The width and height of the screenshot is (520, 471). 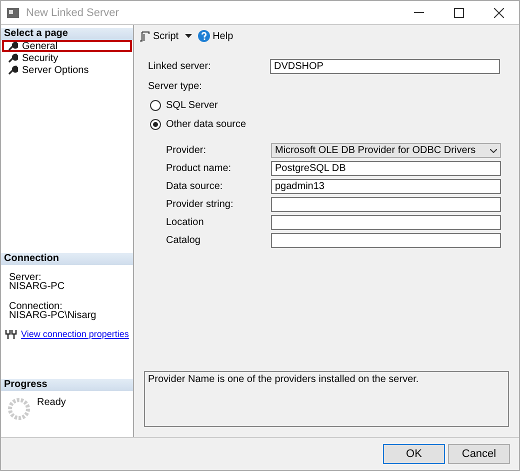 What do you see at coordinates (195, 186) in the screenshot?
I see `field-label: Data source:` at bounding box center [195, 186].